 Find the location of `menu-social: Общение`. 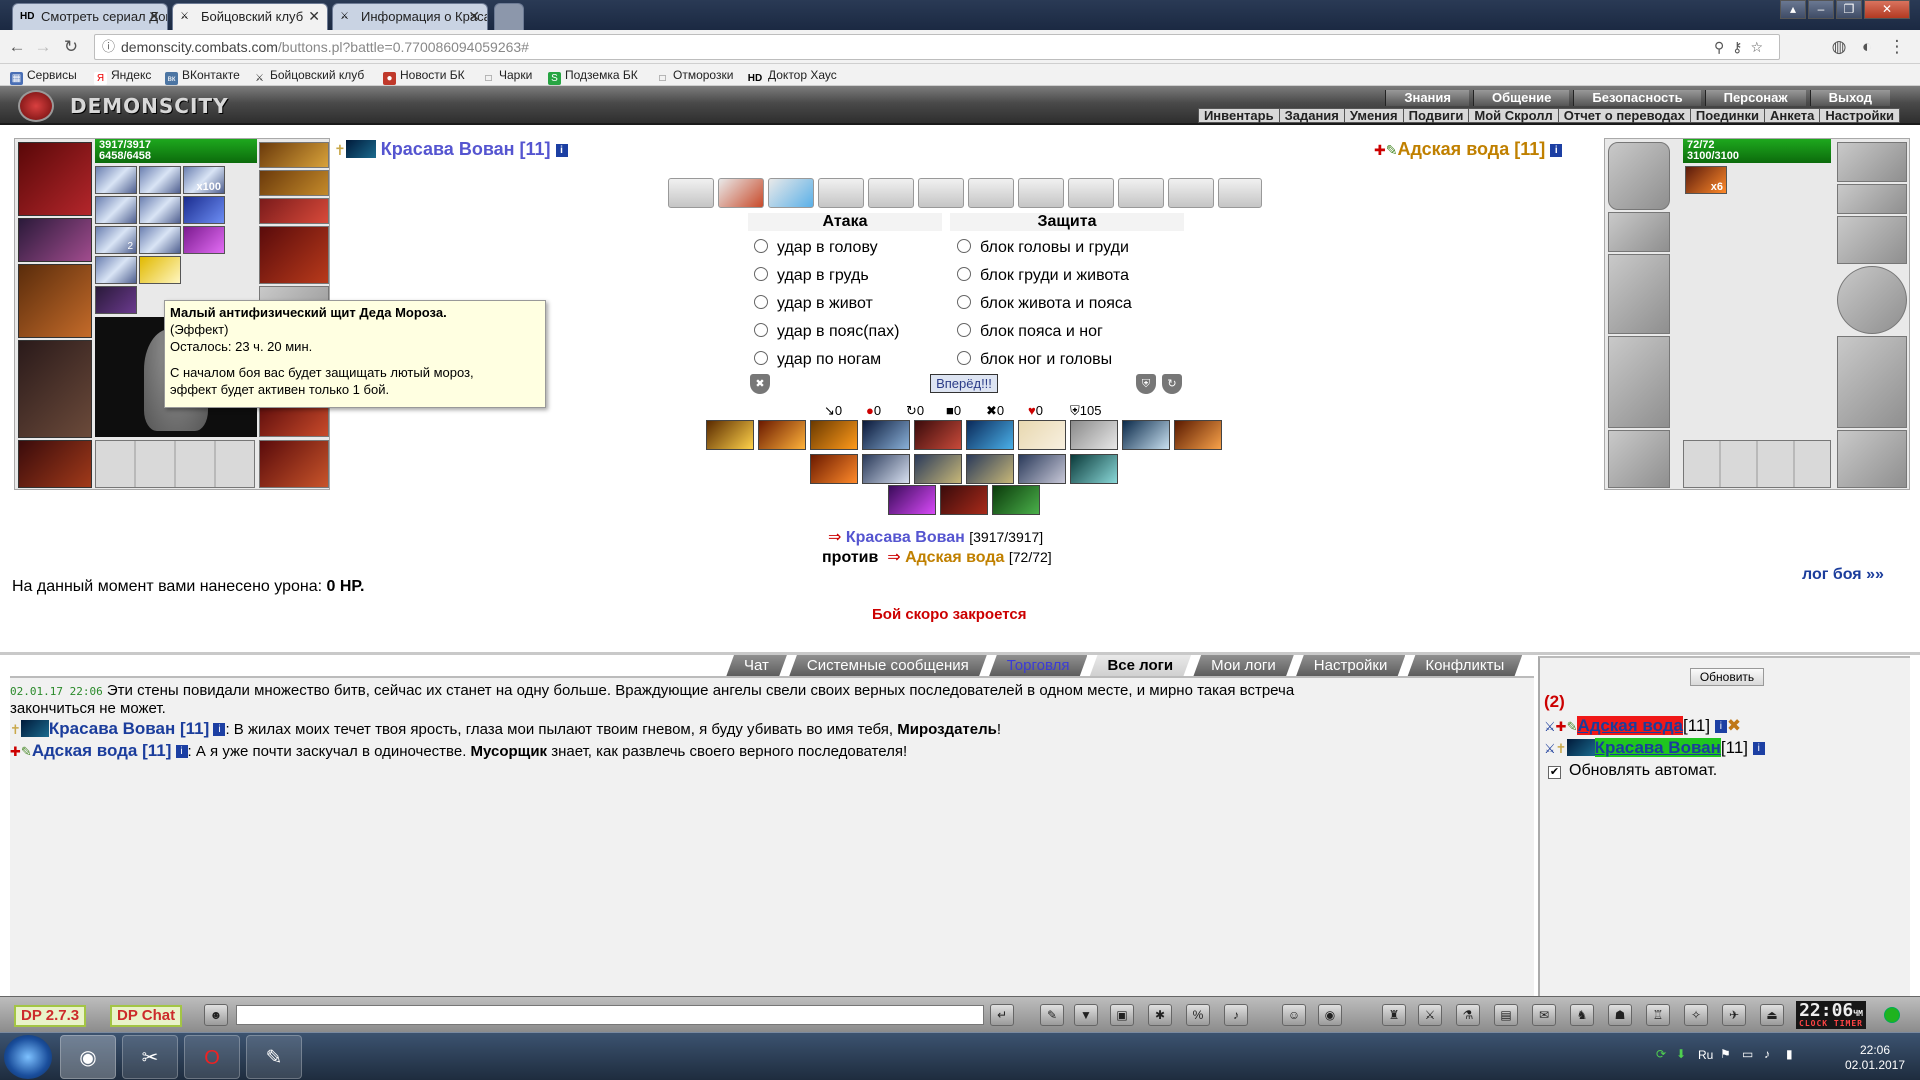

menu-social: Общение is located at coordinates (1521, 98).